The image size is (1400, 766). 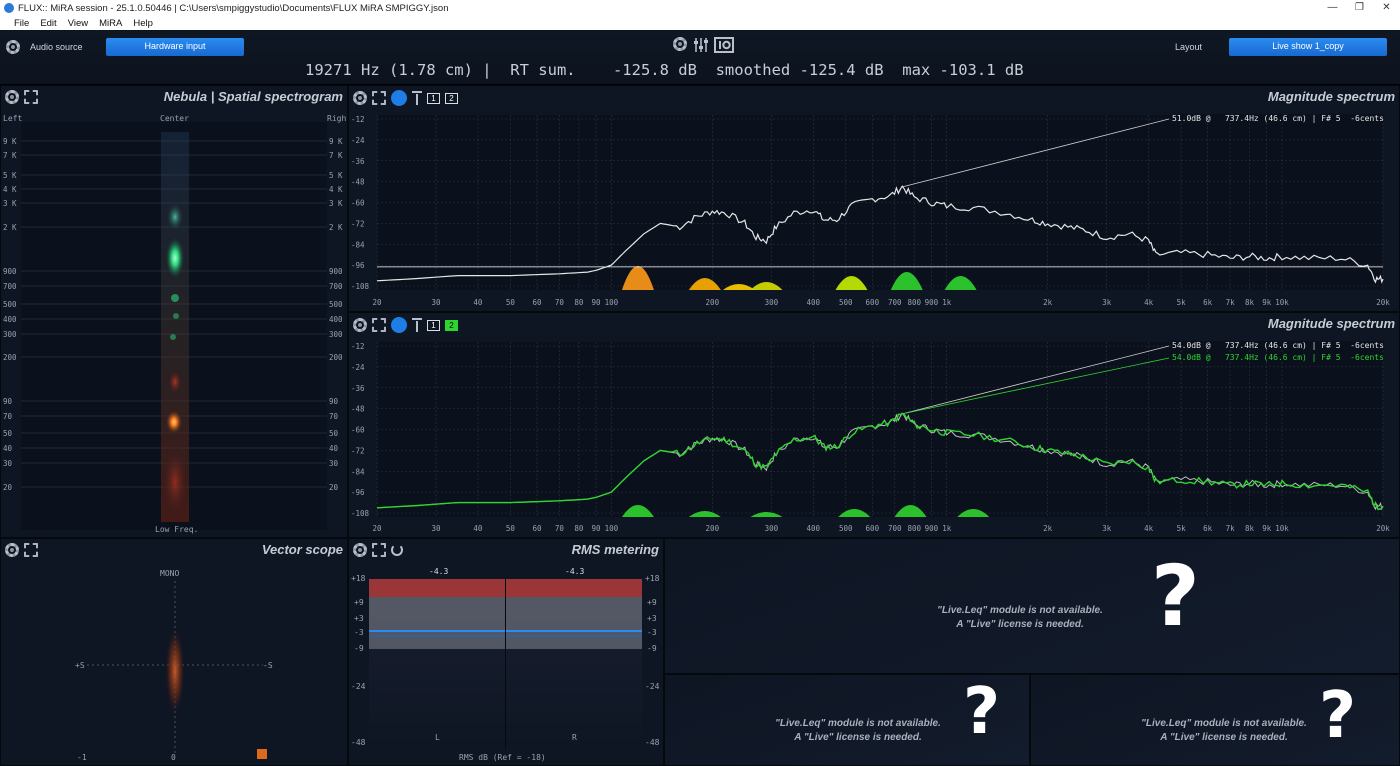 What do you see at coordinates (334, 416) in the screenshot?
I see `nebula-freq-label-right: 70` at bounding box center [334, 416].